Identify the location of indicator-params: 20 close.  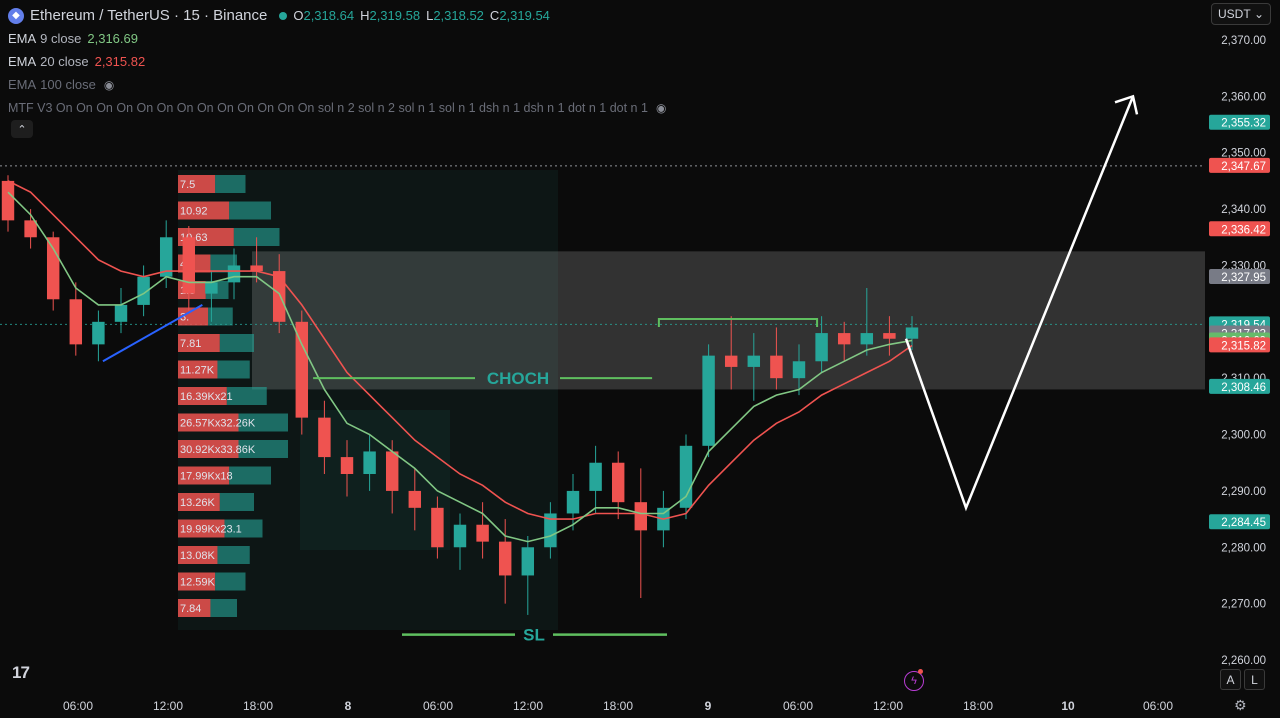
(64, 61).